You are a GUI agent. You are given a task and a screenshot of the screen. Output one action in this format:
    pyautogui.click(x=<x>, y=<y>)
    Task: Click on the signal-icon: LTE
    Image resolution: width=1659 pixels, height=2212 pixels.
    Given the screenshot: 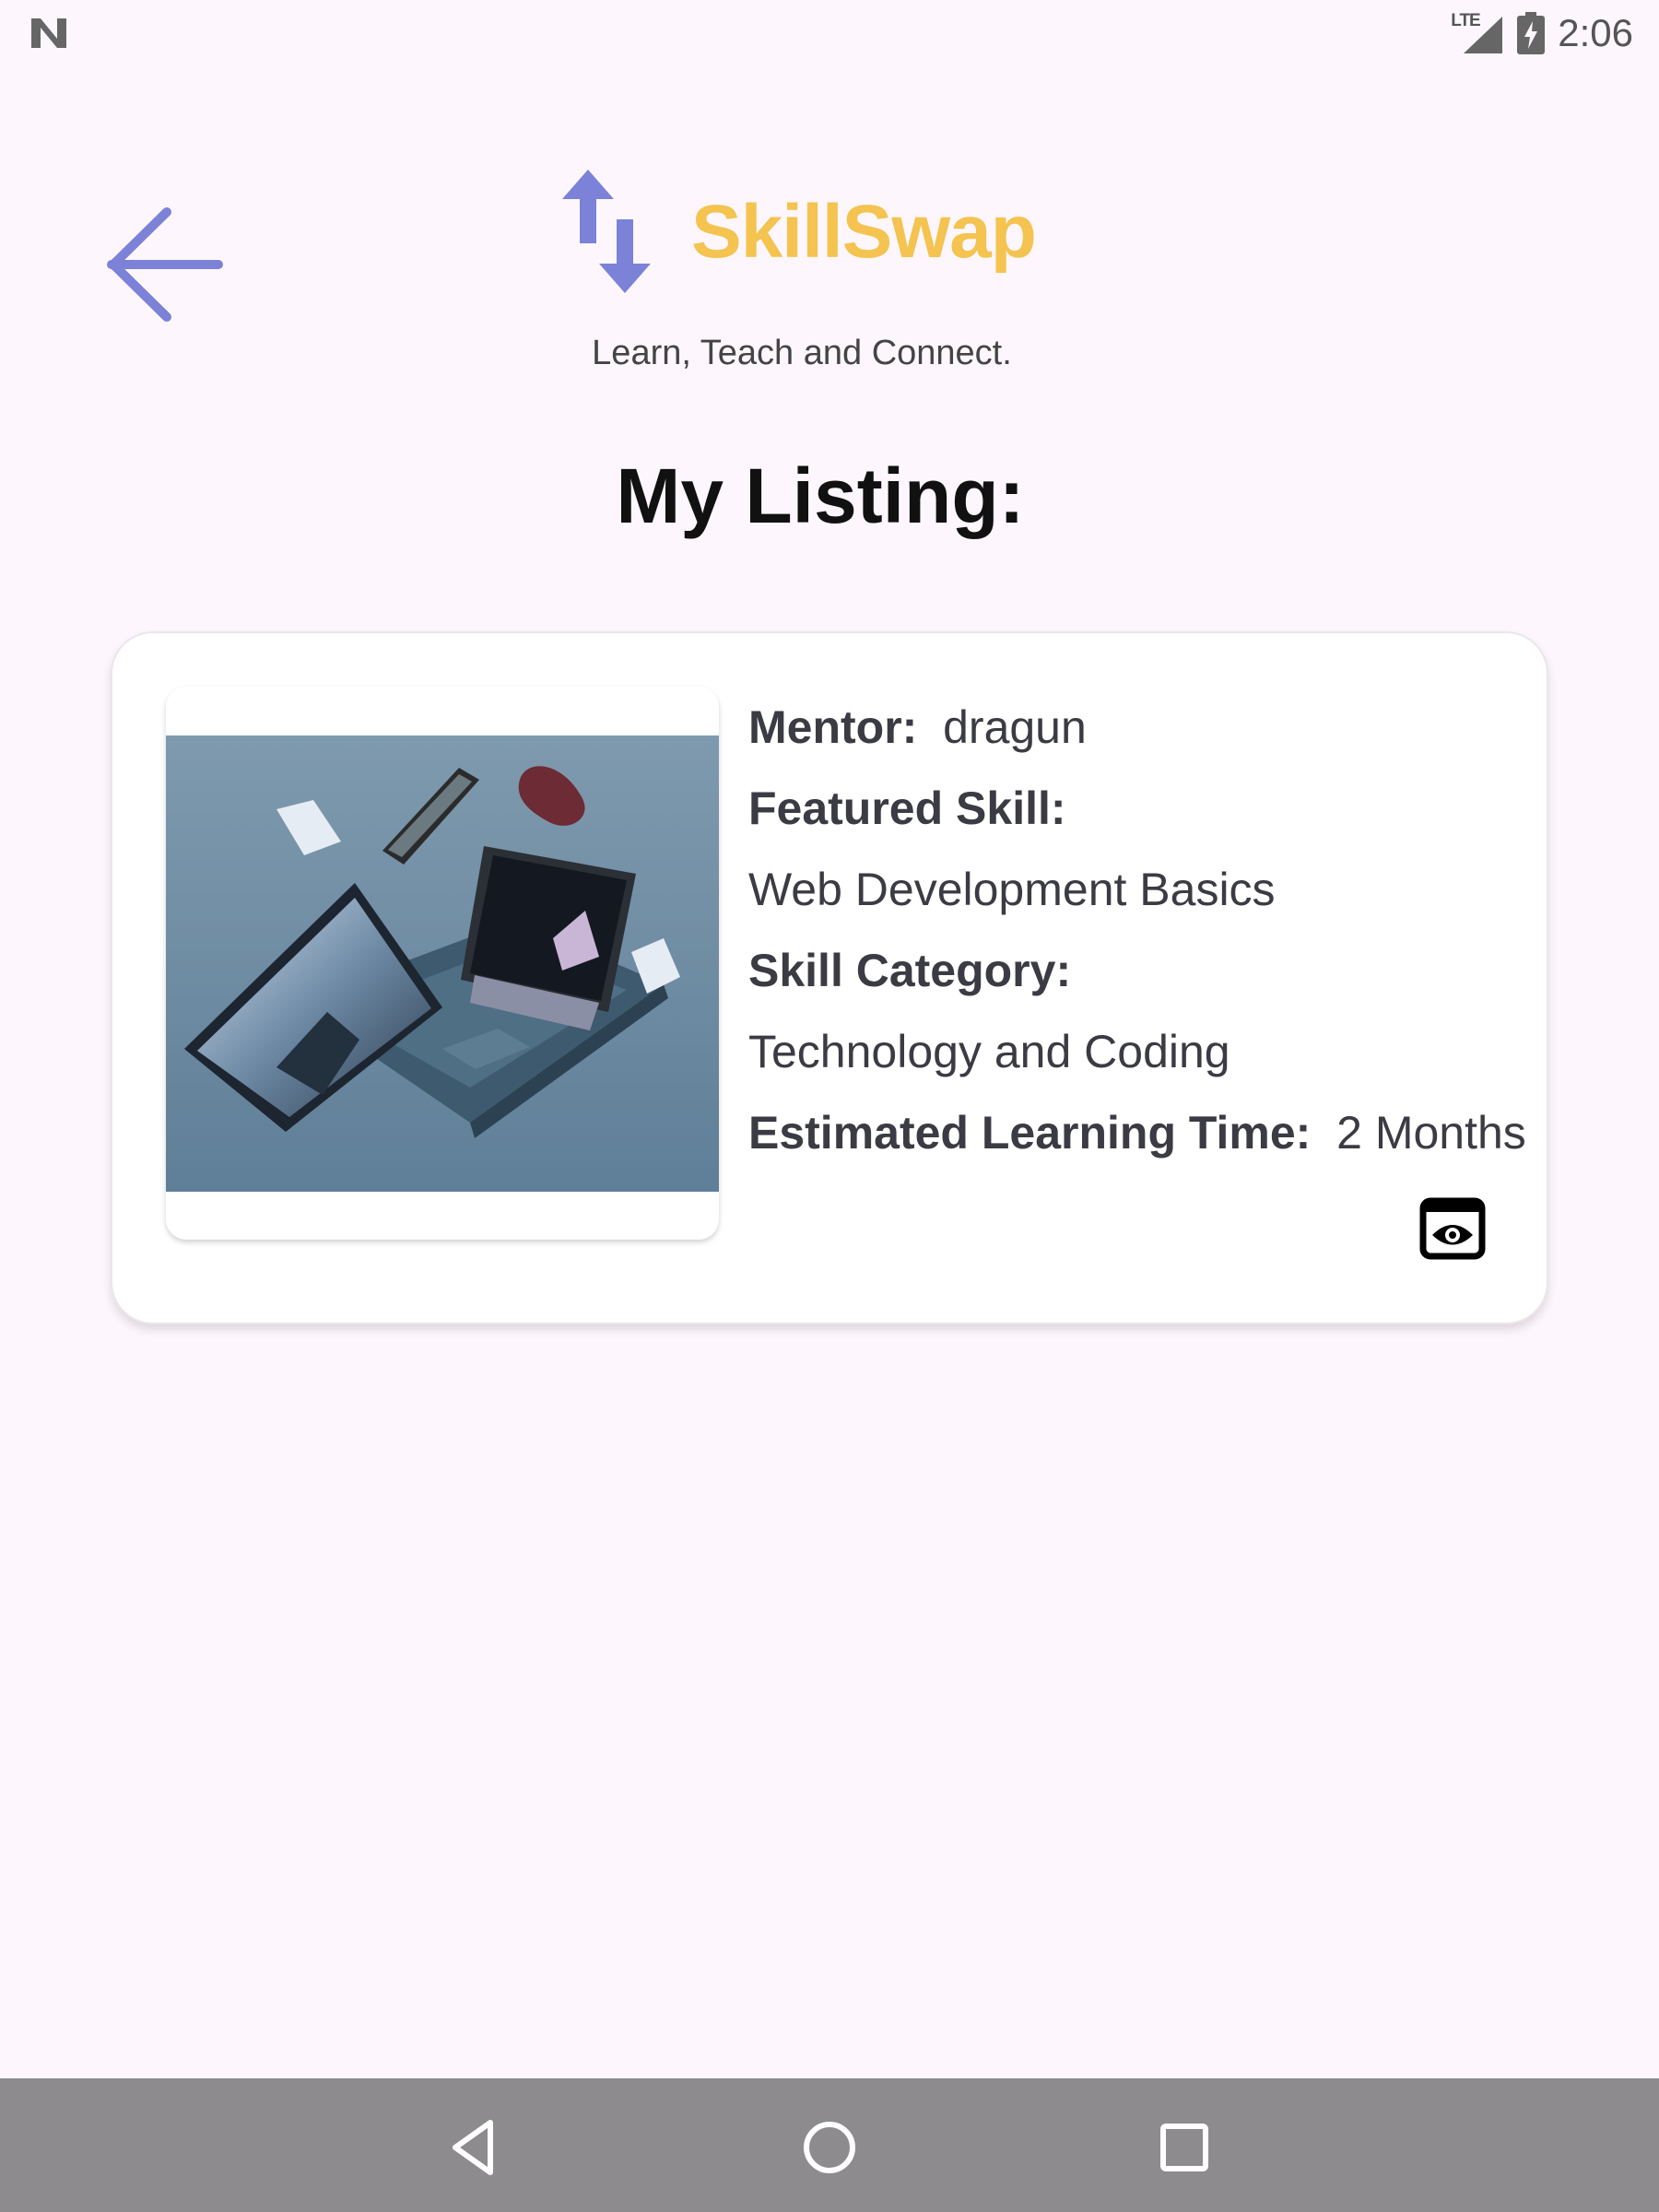 What is the action you would take?
    pyautogui.click(x=1476, y=33)
    